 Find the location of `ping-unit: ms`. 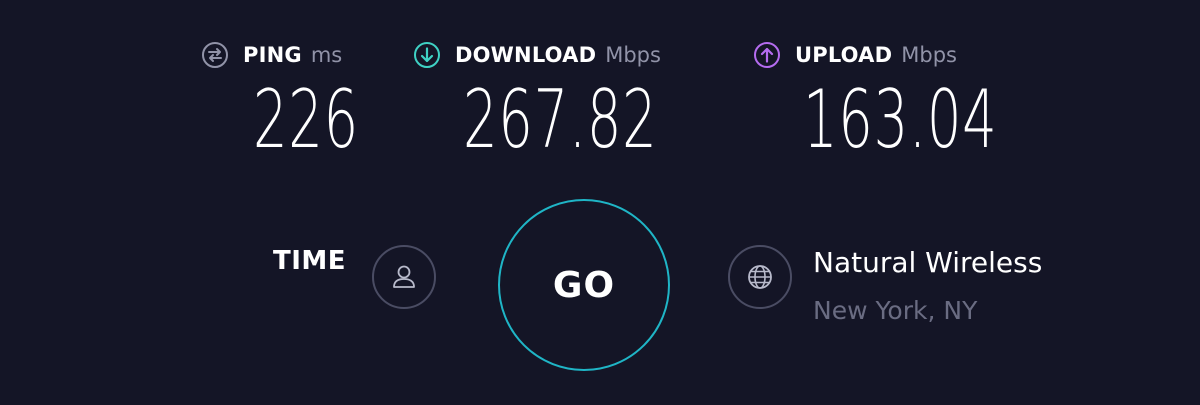

ping-unit: ms is located at coordinates (326, 55).